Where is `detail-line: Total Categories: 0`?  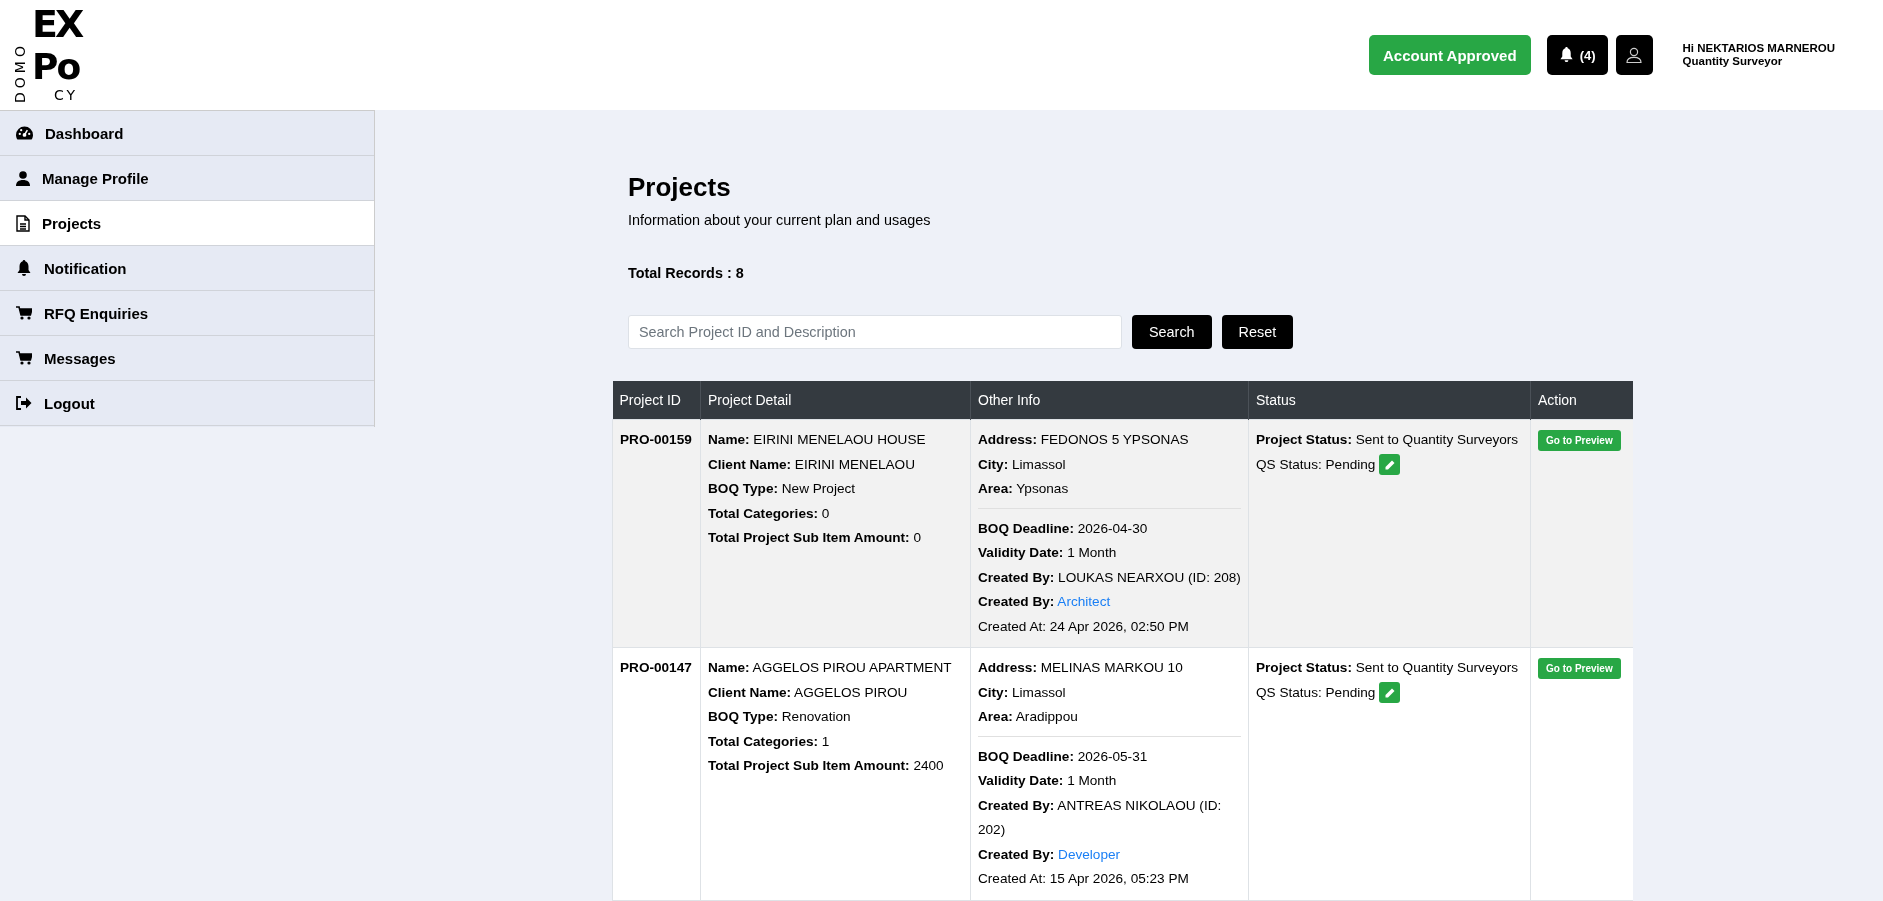
detail-line: Total Categories: 0 is located at coordinates (769, 513).